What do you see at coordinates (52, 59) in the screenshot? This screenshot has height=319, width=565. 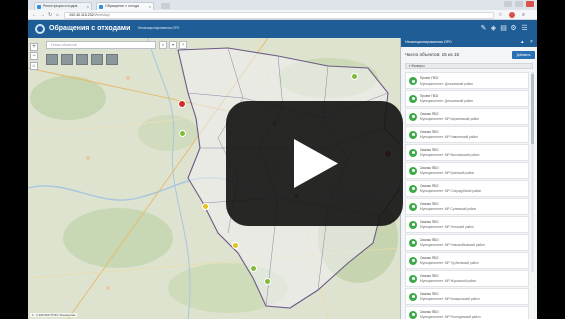 I see `tool-pan-button` at bounding box center [52, 59].